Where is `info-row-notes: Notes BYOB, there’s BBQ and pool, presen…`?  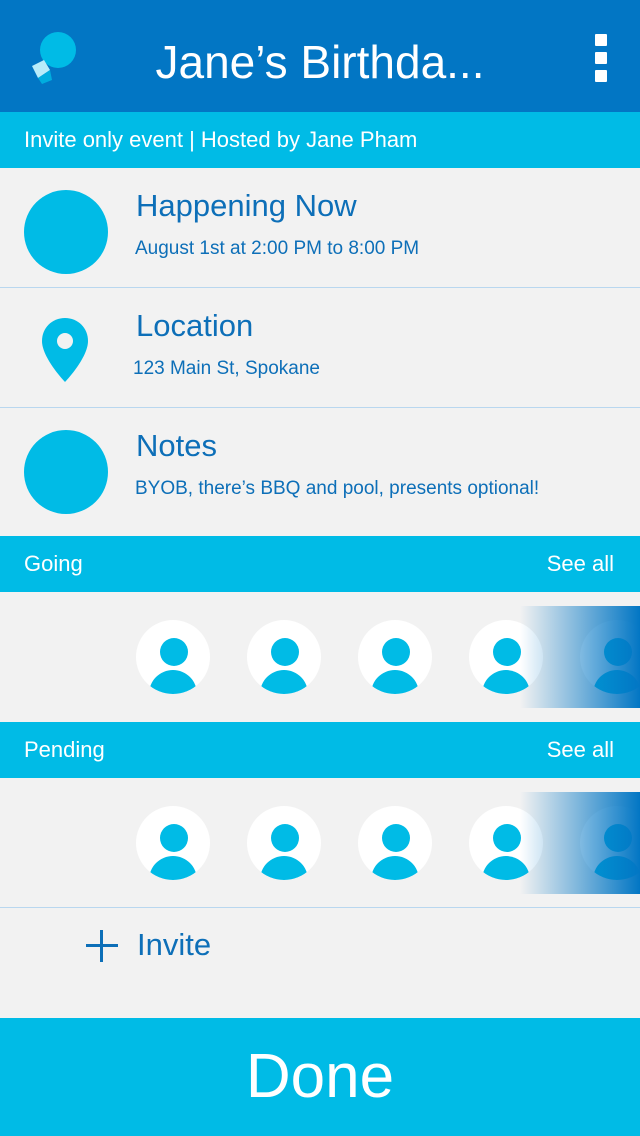
info-row-notes: Notes BYOB, there’s BBQ and pool, presen… is located at coordinates (320, 472).